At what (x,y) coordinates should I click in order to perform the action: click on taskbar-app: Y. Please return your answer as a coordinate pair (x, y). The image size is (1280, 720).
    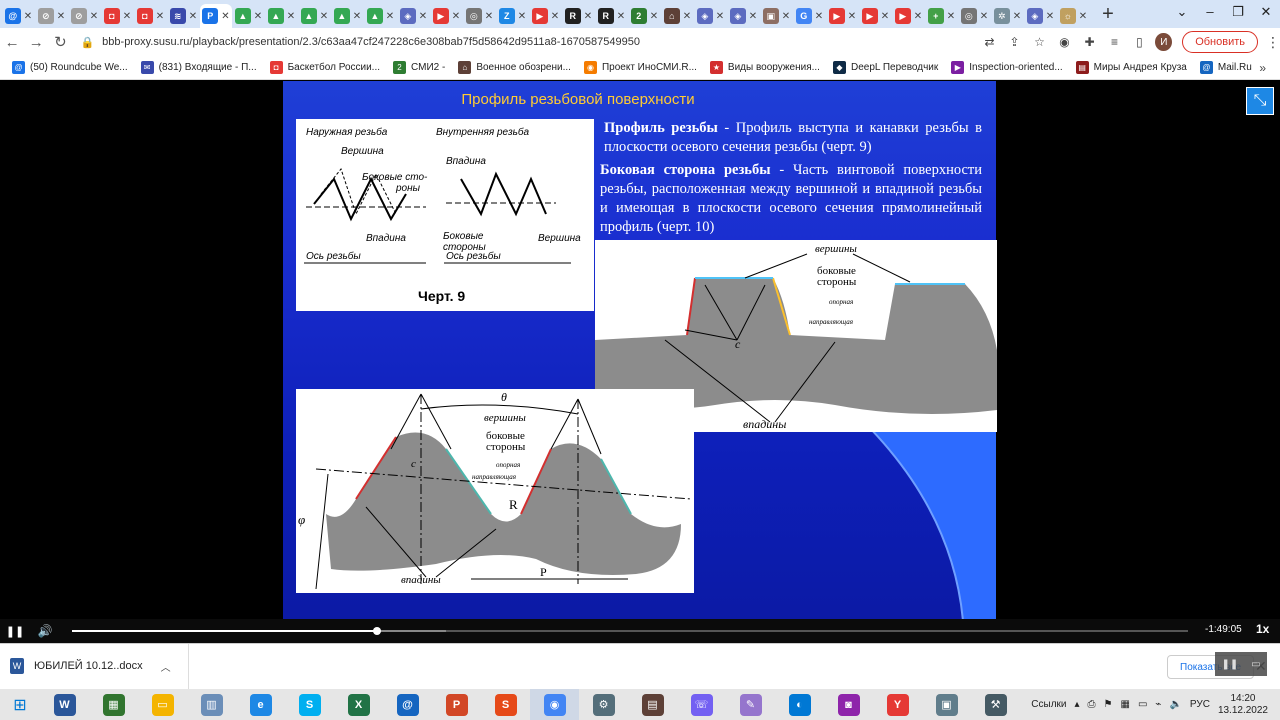
    Looking at the image, I should click on (897, 704).